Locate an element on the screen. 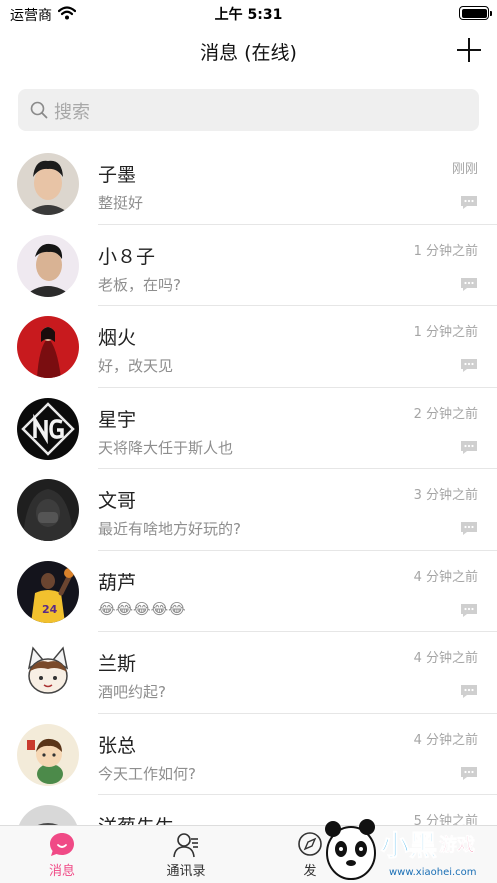 Image resolution: width=497 pixels, height=883 pixels. status-time: 上午 5:31 is located at coordinates (248, 15).